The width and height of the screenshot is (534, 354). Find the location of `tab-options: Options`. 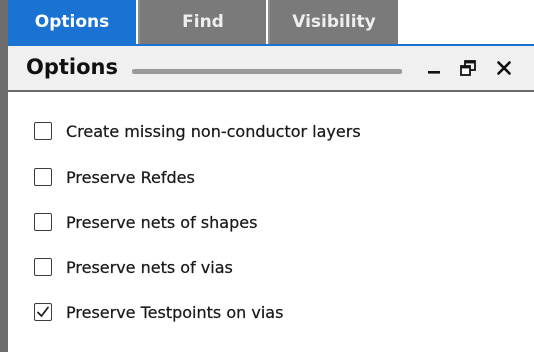

tab-options: Options is located at coordinates (72, 22).